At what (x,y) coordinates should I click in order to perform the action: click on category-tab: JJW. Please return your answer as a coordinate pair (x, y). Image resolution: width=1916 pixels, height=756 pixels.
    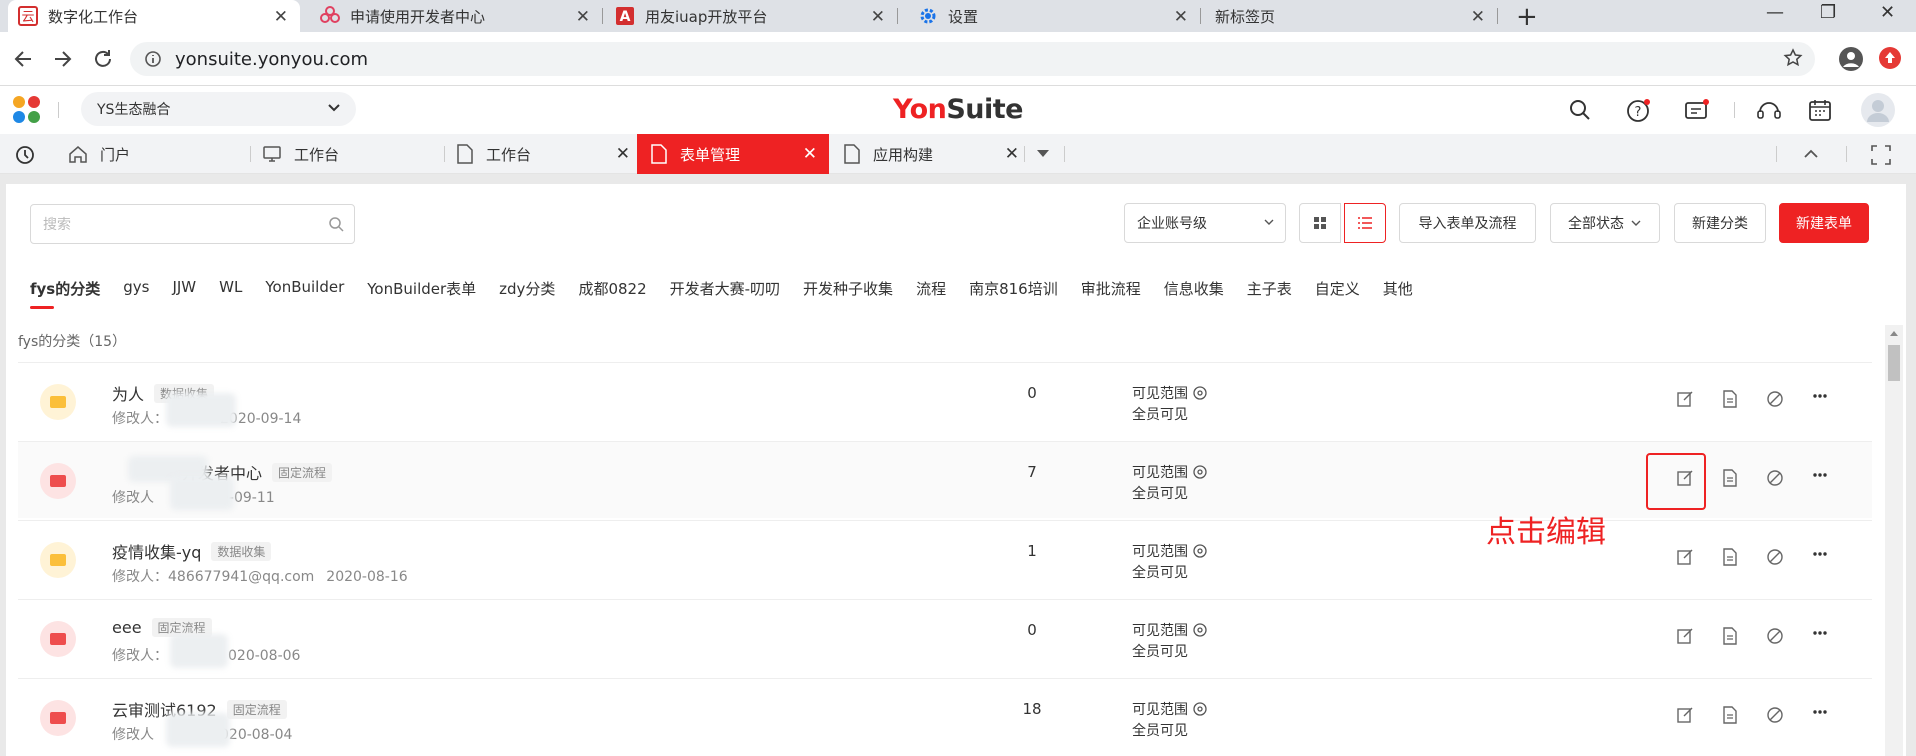
    Looking at the image, I should click on (184, 290).